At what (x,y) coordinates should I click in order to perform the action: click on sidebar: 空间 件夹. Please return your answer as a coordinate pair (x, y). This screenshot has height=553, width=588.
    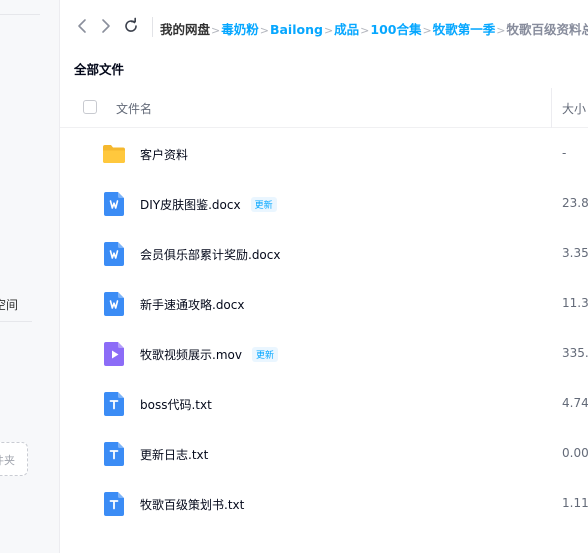
    Looking at the image, I should click on (30, 276).